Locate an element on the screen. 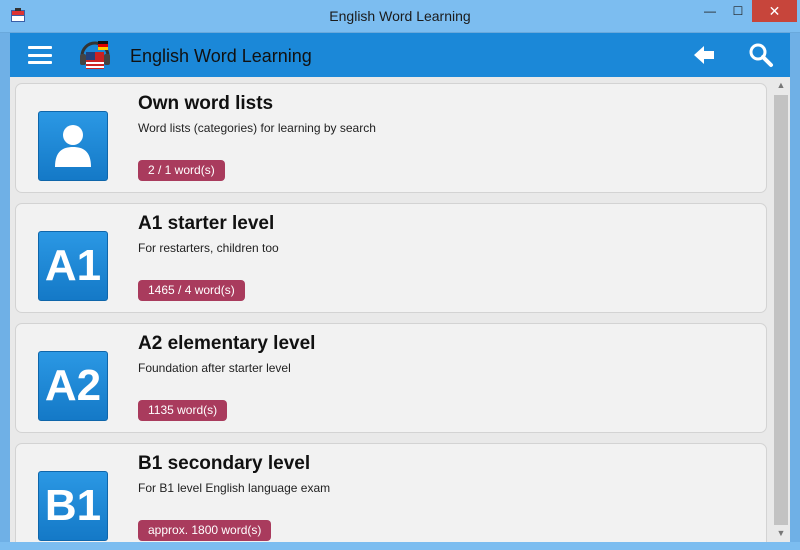 Image resolution: width=800 pixels, height=550 pixels. hamburger-menu-icon is located at coordinates (40, 55).